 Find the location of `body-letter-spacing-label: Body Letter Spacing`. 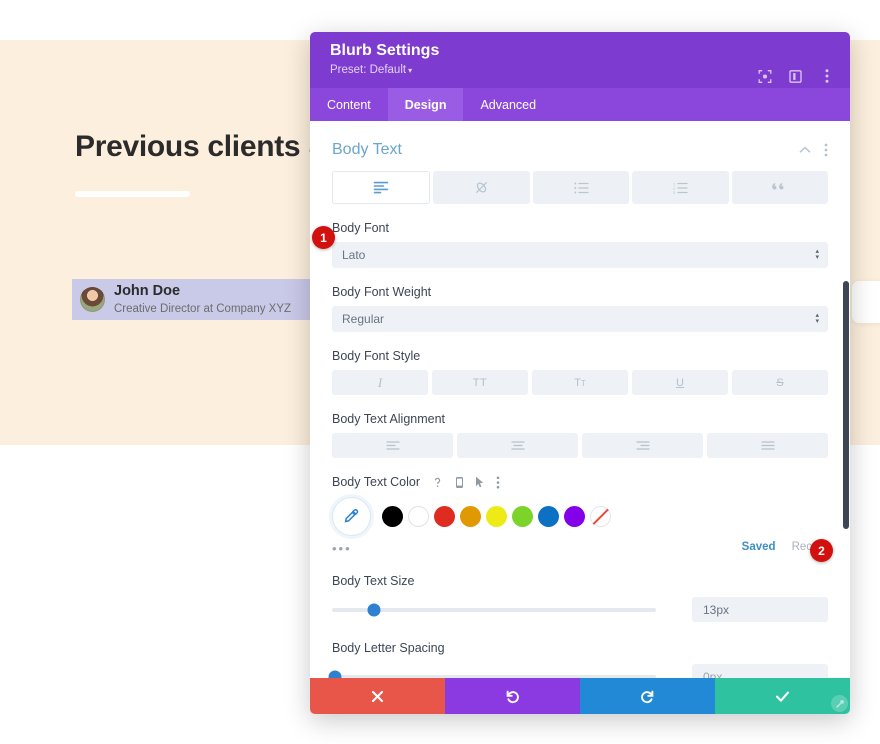

body-letter-spacing-label: Body Letter Spacing is located at coordinates (388, 648).